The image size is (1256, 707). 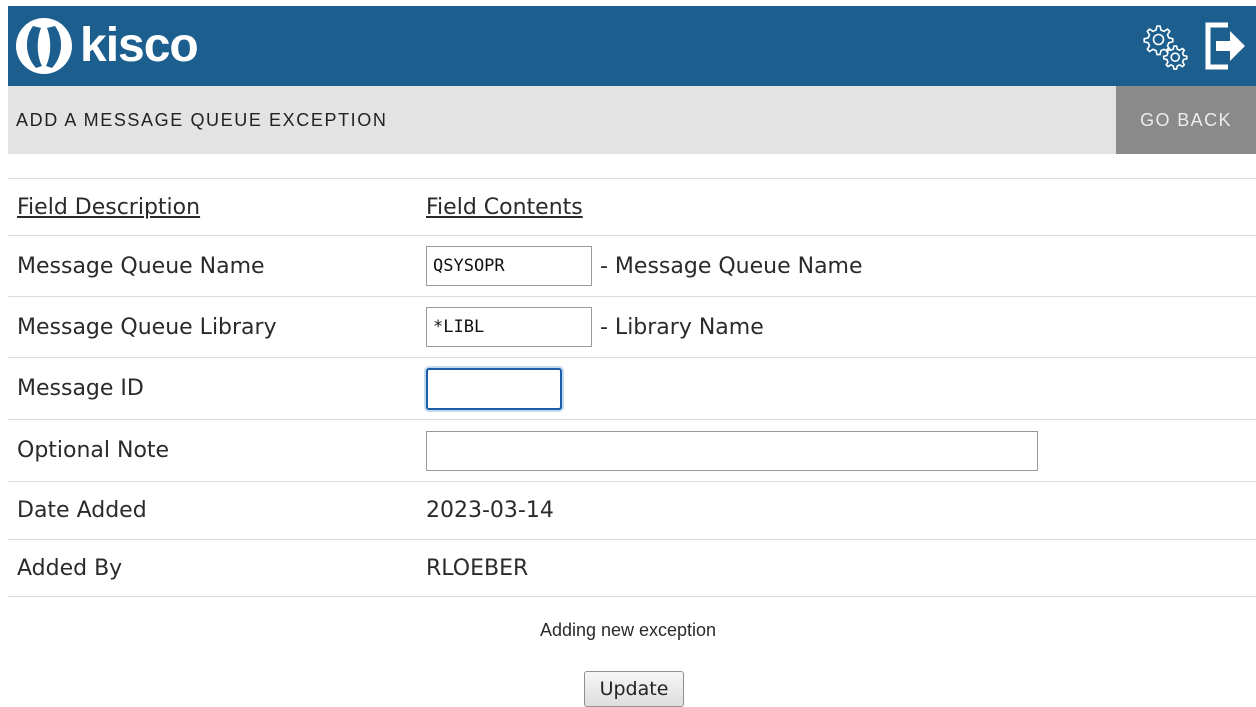 I want to click on page-title-bar: ADD A MESSAGE QUEUE EXCEPTION GO BACK, so click(x=632, y=120).